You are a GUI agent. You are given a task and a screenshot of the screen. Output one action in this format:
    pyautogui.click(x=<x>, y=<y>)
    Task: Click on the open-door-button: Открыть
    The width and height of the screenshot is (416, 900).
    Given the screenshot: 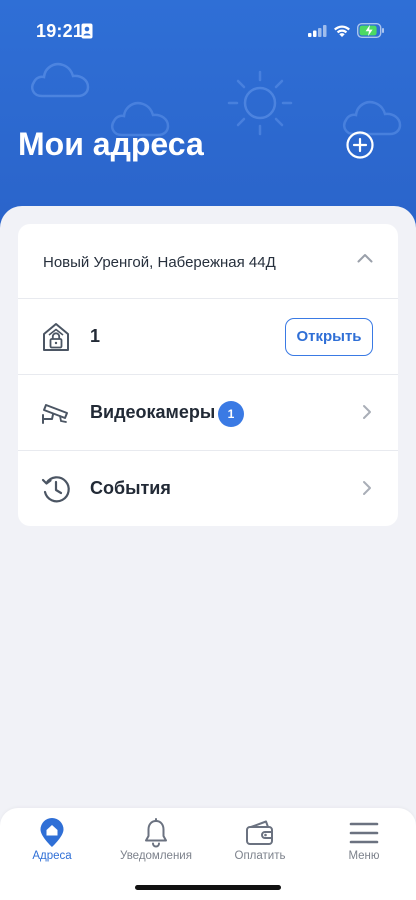 What is the action you would take?
    pyautogui.click(x=329, y=337)
    